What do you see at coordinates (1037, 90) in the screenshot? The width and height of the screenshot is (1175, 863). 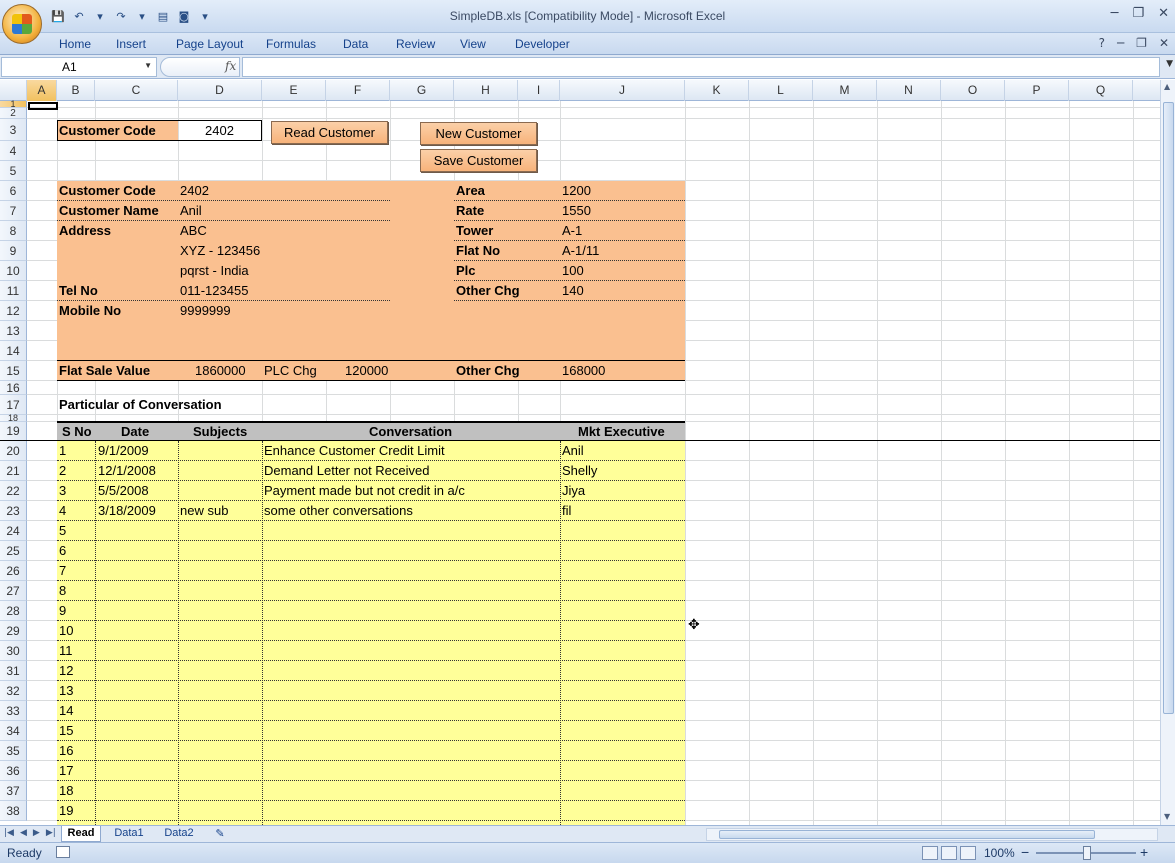 I see `column-header-p: P` at bounding box center [1037, 90].